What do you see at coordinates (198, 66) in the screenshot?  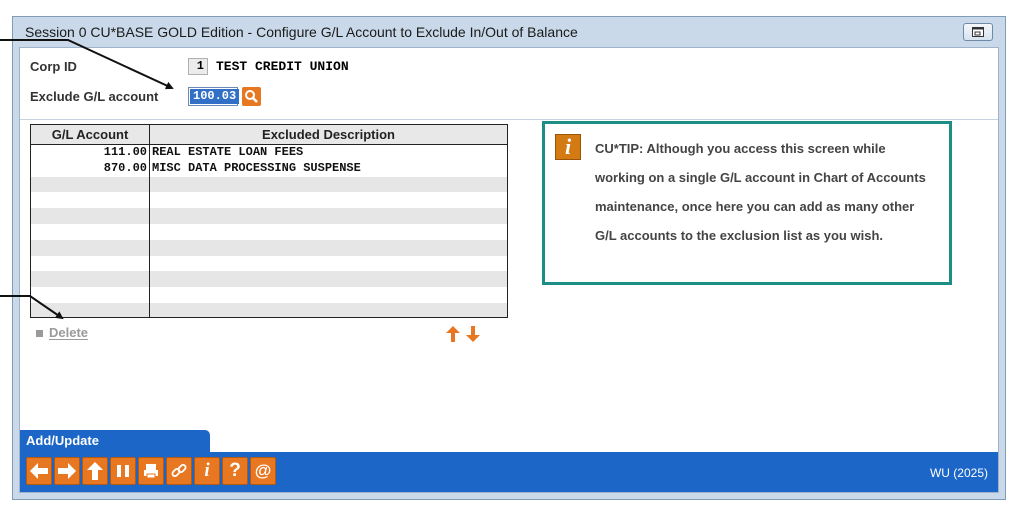 I see `corp-id-value: 1` at bounding box center [198, 66].